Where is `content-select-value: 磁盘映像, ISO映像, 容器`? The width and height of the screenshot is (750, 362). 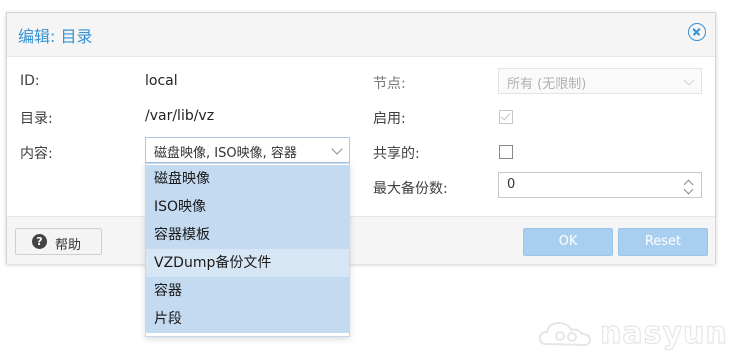
content-select-value: 磁盘映像, ISO映像, 容器 is located at coordinates (225, 153).